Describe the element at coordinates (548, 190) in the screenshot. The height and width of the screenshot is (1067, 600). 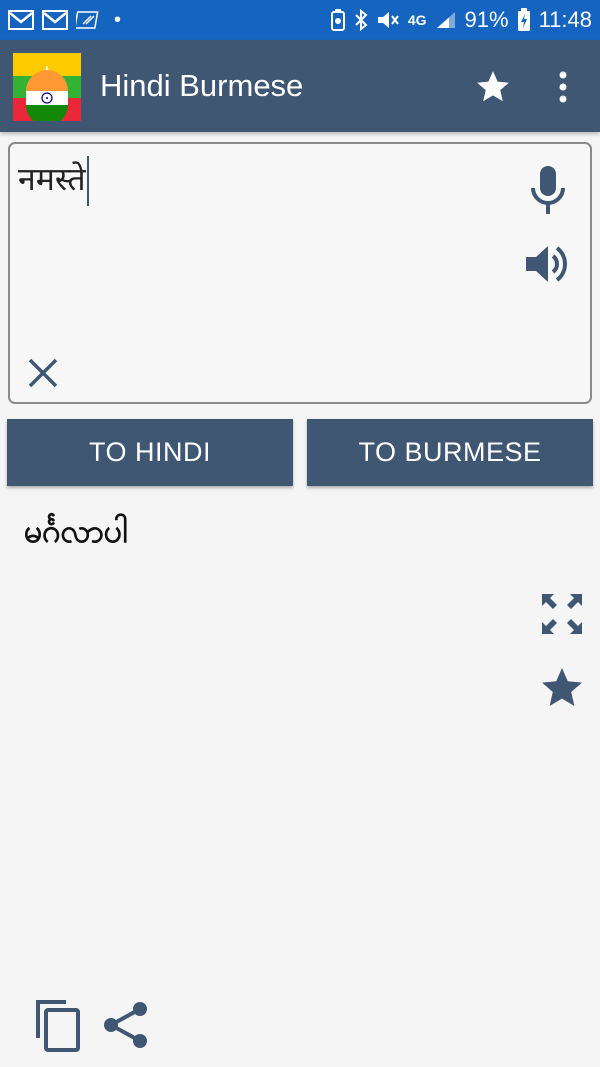
I see `mic-icon` at that location.